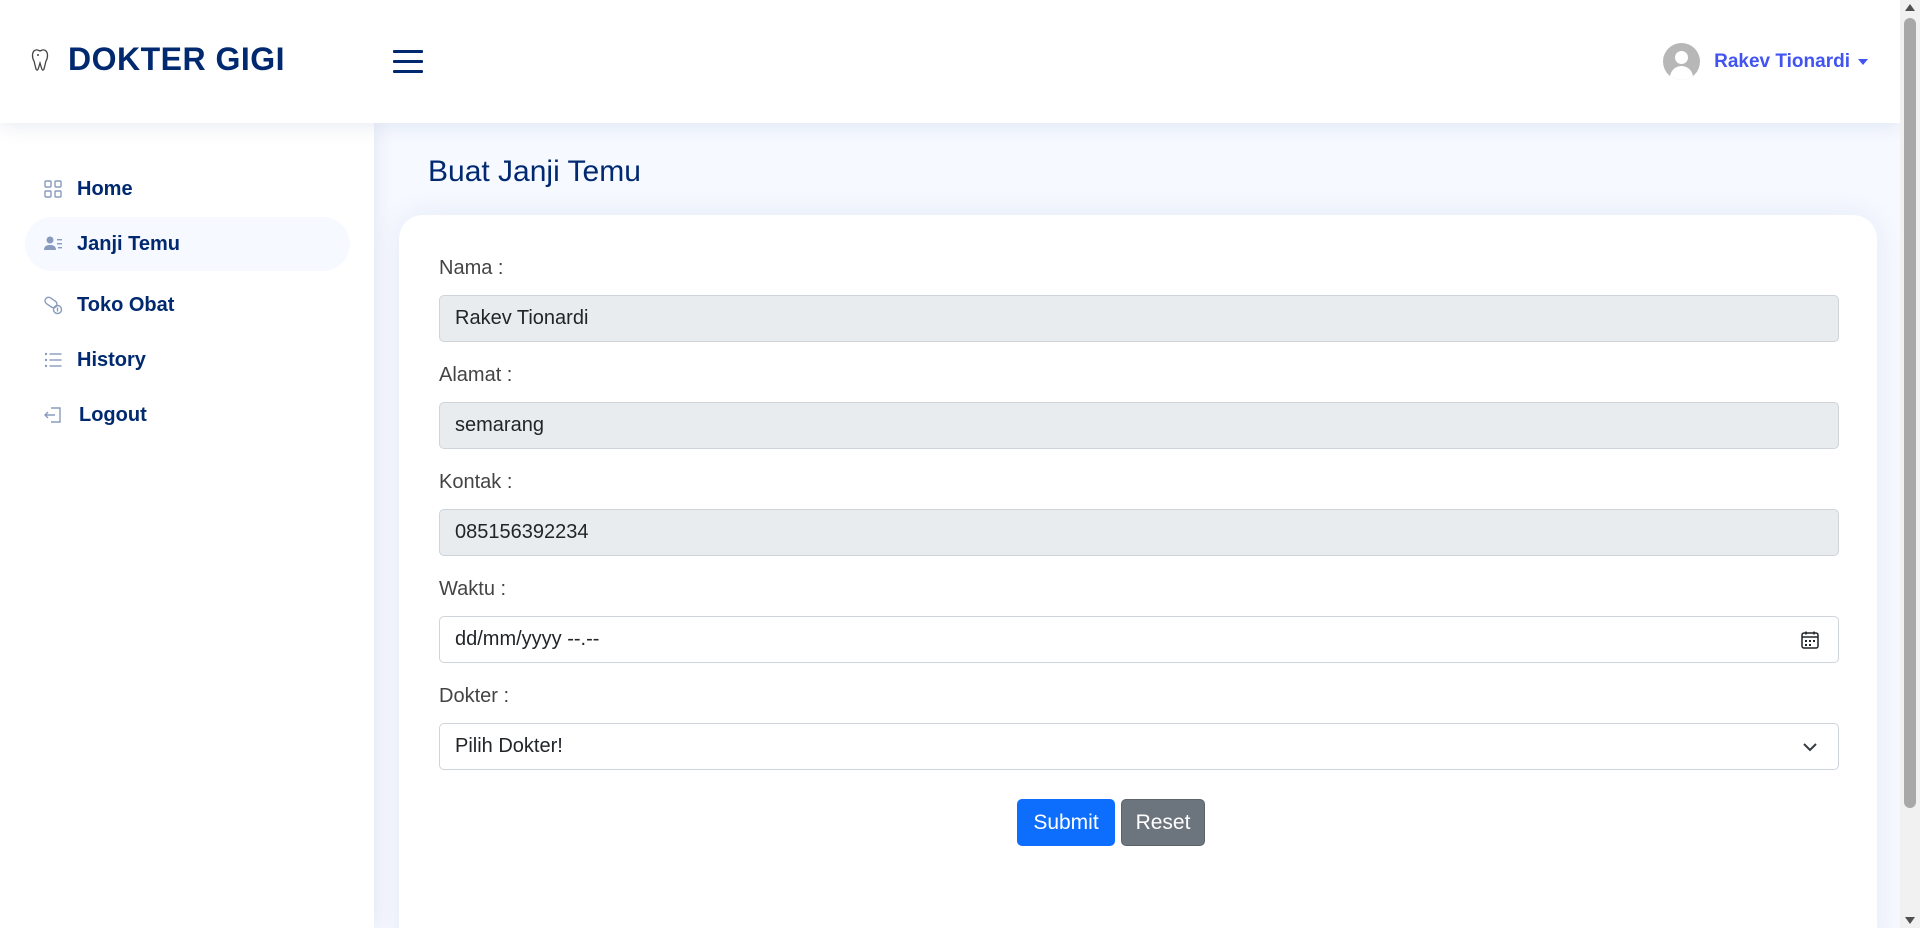 Image resolution: width=1920 pixels, height=928 pixels. What do you see at coordinates (1139, 746) in the screenshot?
I see `dokter-select: Pilih Dokter!` at bounding box center [1139, 746].